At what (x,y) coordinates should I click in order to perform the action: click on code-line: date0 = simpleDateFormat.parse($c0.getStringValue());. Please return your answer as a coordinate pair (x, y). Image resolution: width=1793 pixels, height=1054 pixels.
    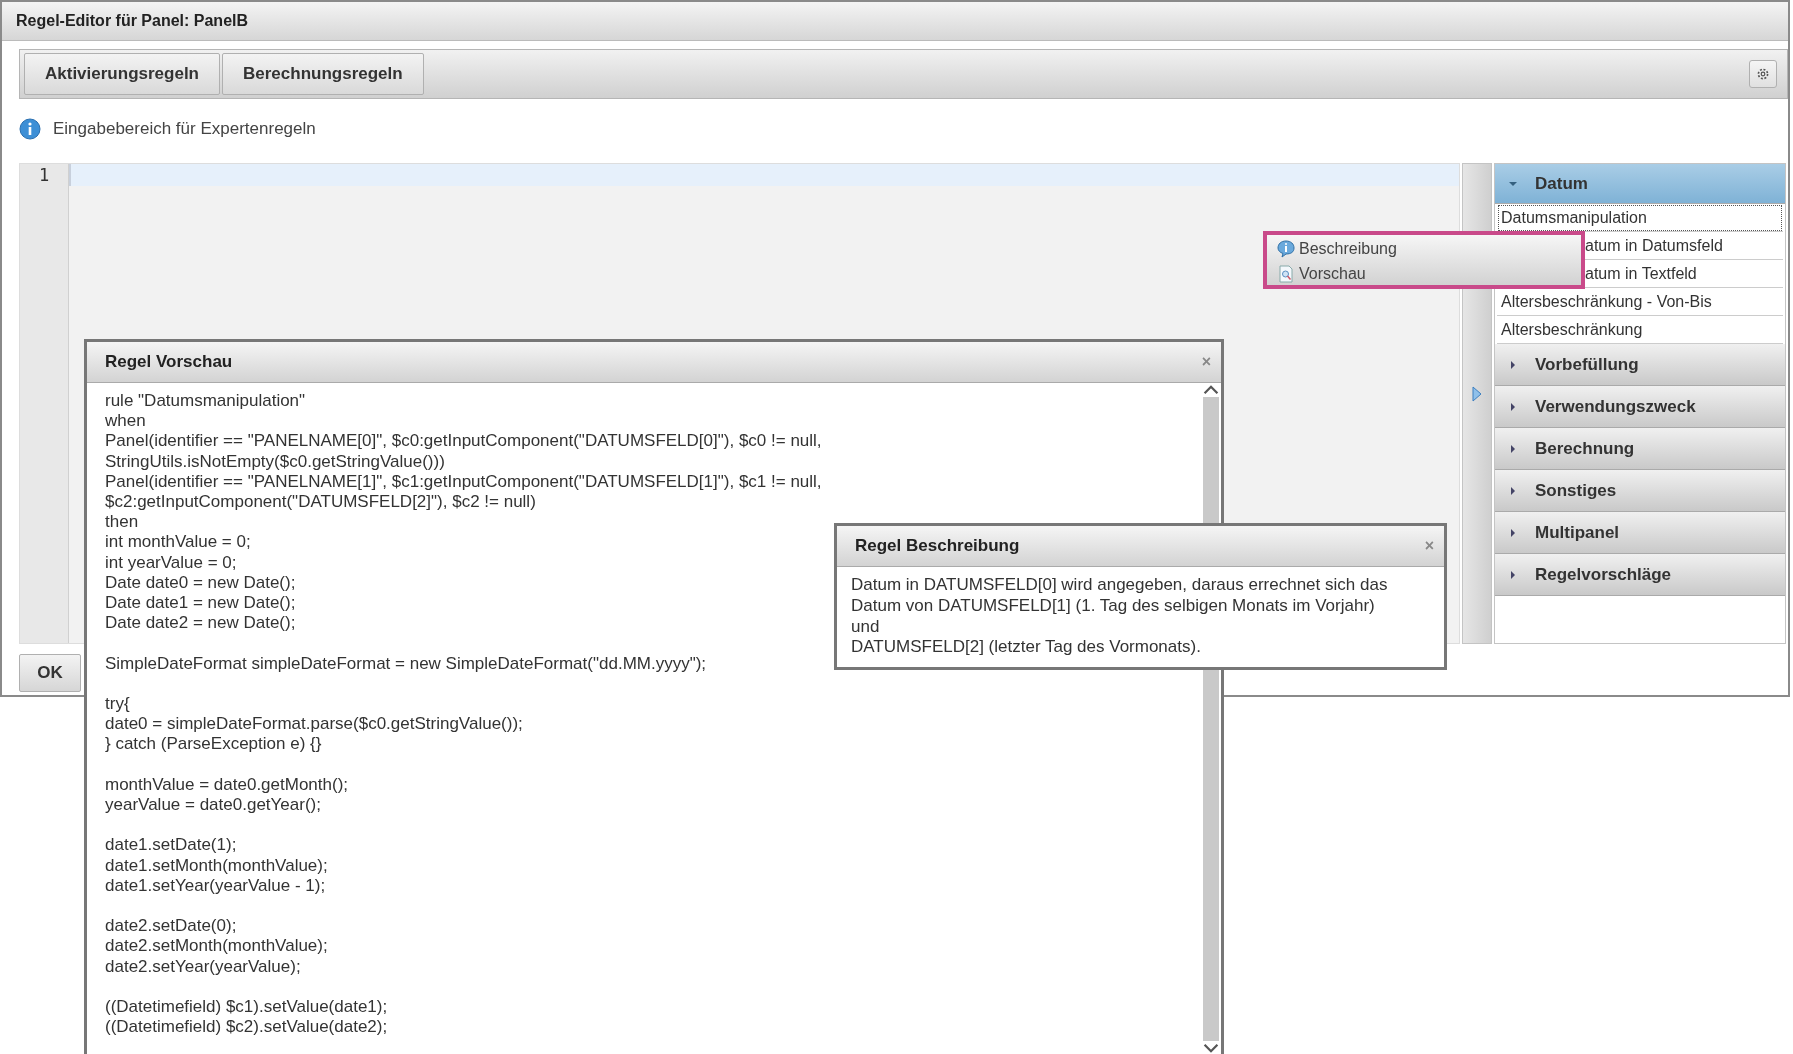
    Looking at the image, I should click on (314, 724).